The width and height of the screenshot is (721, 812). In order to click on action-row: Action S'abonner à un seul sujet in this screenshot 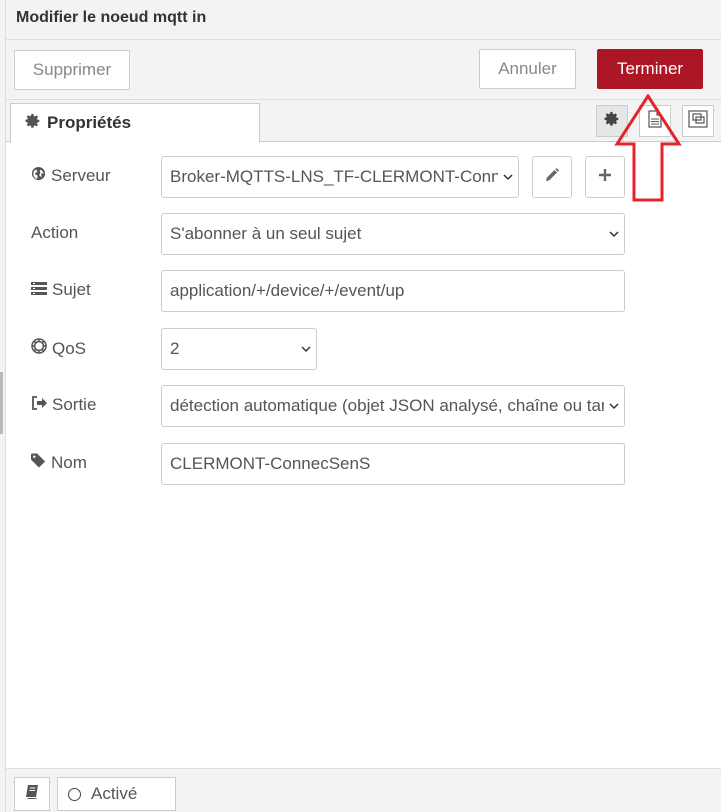, I will do `click(363, 234)`.